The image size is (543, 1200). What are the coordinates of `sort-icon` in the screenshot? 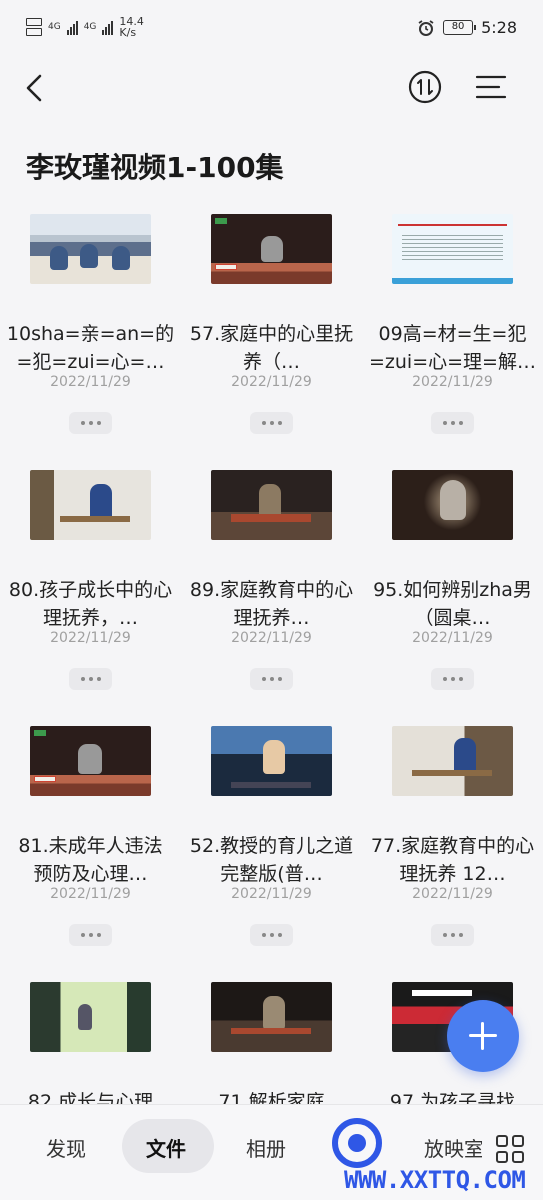 It's located at (425, 87).